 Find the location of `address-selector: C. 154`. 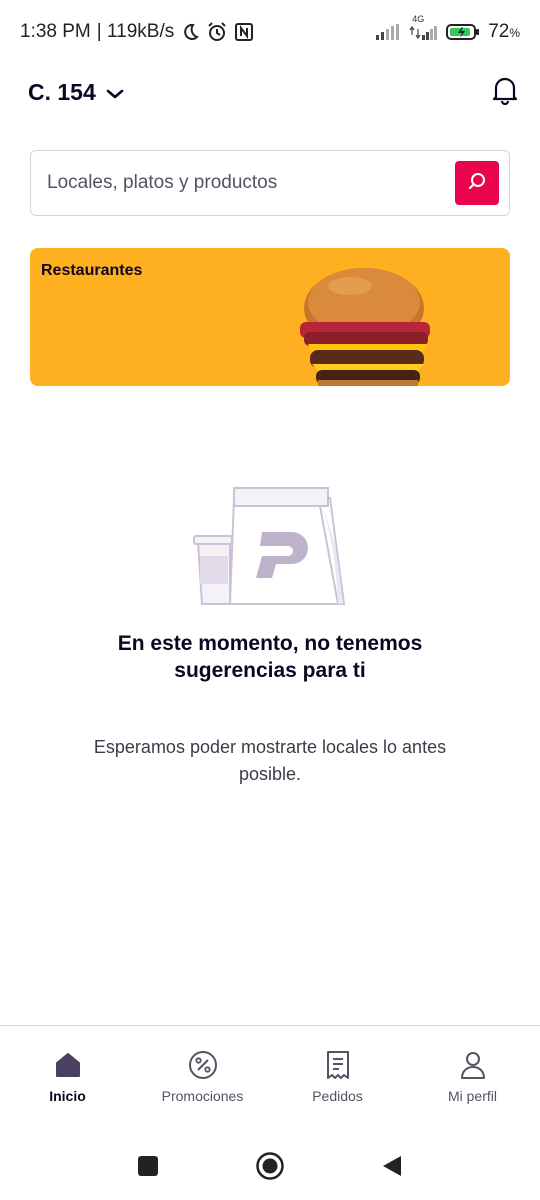

address-selector: C. 154 is located at coordinates (76, 92).